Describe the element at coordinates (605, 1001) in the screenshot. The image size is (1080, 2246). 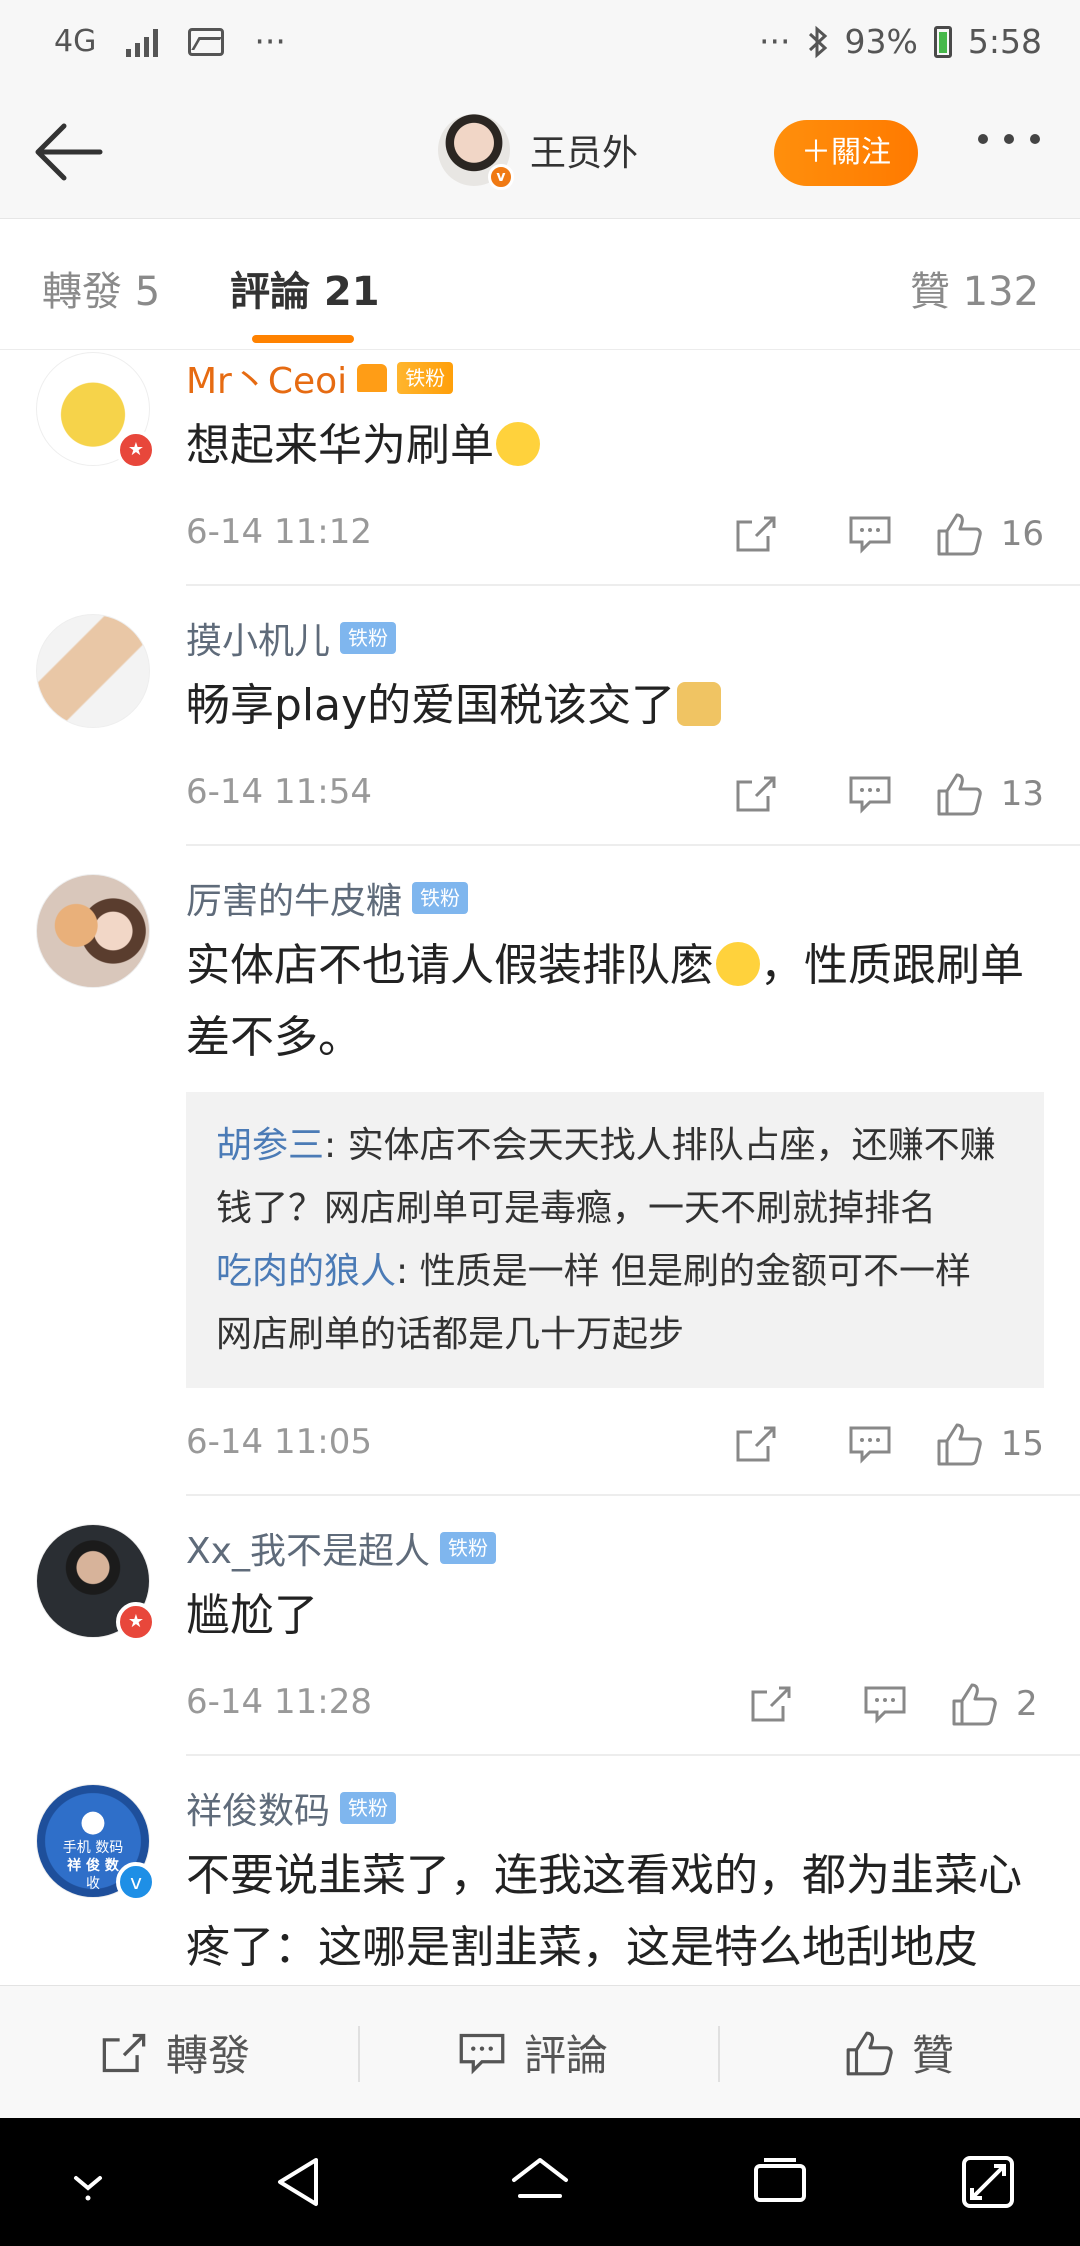
I see `comment-text: 实体店不也请人假装排队麽 ，性质跟刷单差不多。` at that location.